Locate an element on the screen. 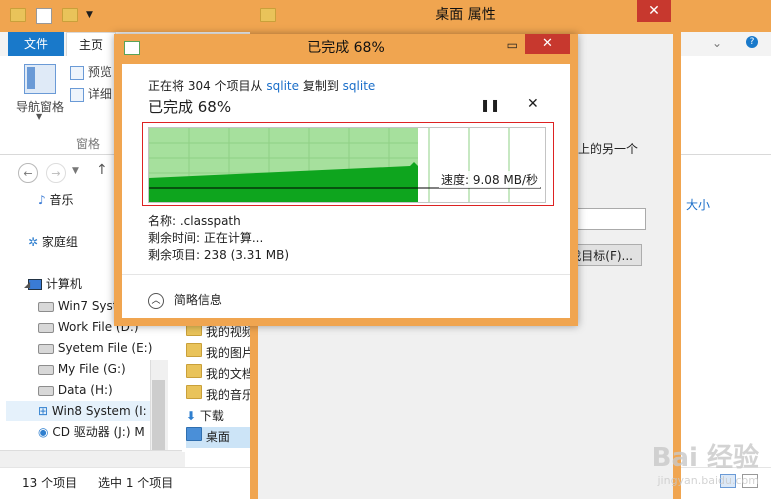  progress-text: 已完成 68% is located at coordinates (190, 107).